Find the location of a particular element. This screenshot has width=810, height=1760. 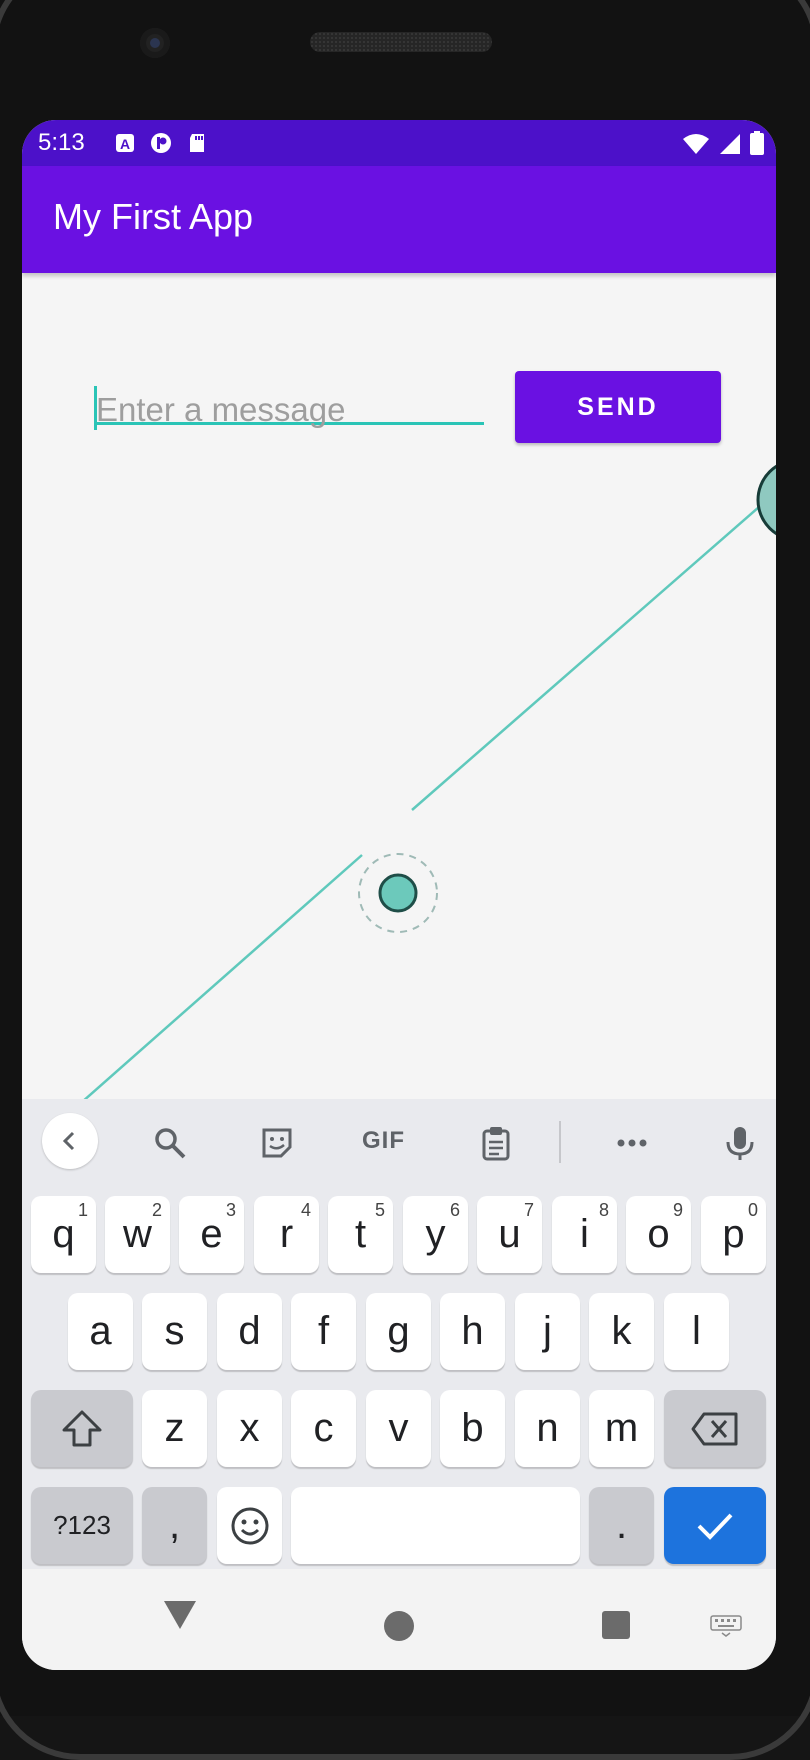

gif-button: GIF is located at coordinates (383, 1141).